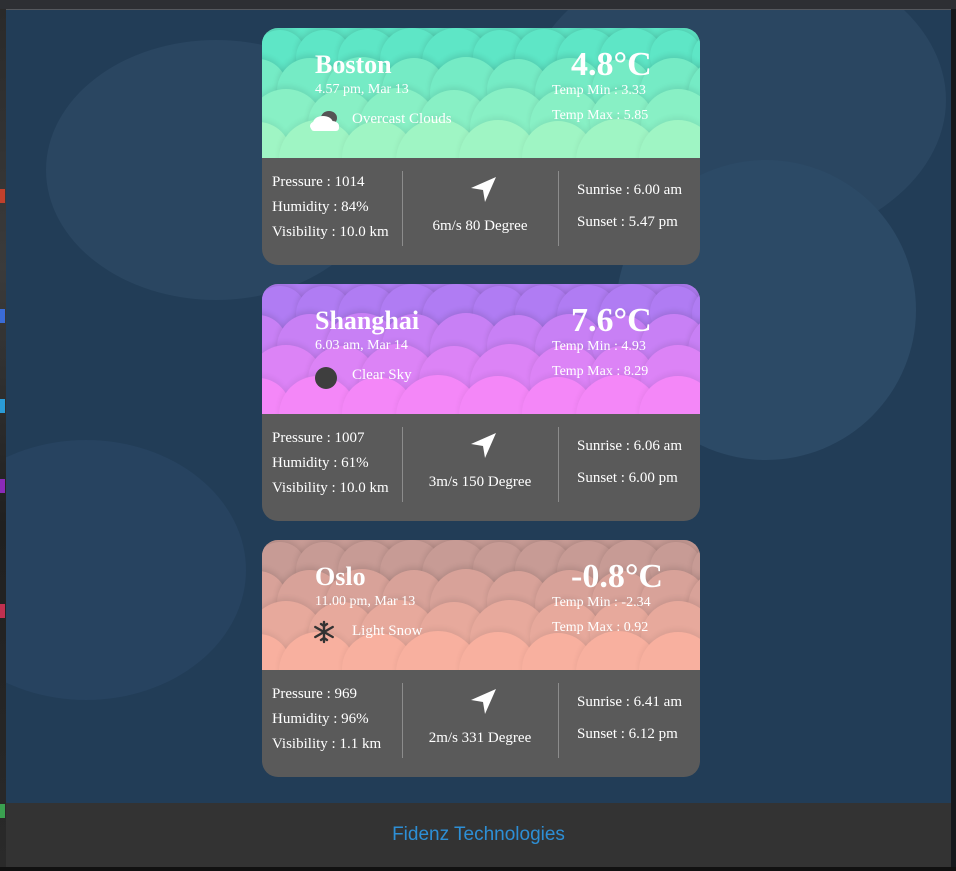  What do you see at coordinates (480, 226) in the screenshot?
I see `wind-info: 6m/s 80 Degree` at bounding box center [480, 226].